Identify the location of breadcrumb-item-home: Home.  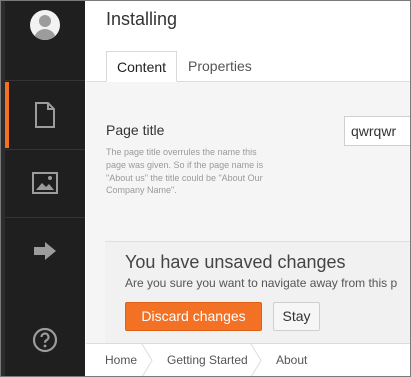
(121, 360).